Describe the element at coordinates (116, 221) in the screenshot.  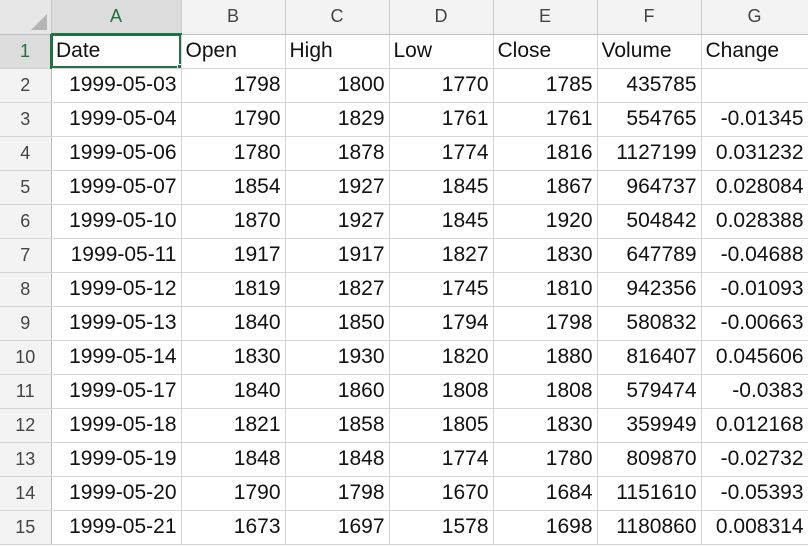
I see `cell-a6: 1999-05-10` at that location.